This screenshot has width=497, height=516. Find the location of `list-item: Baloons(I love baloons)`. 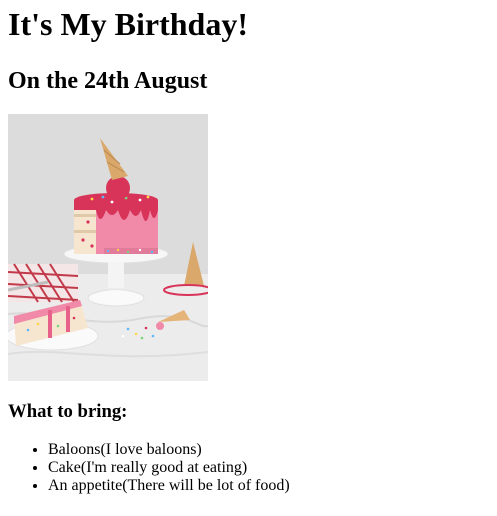

list-item: Baloons(I love baloons) is located at coordinates (268, 450).